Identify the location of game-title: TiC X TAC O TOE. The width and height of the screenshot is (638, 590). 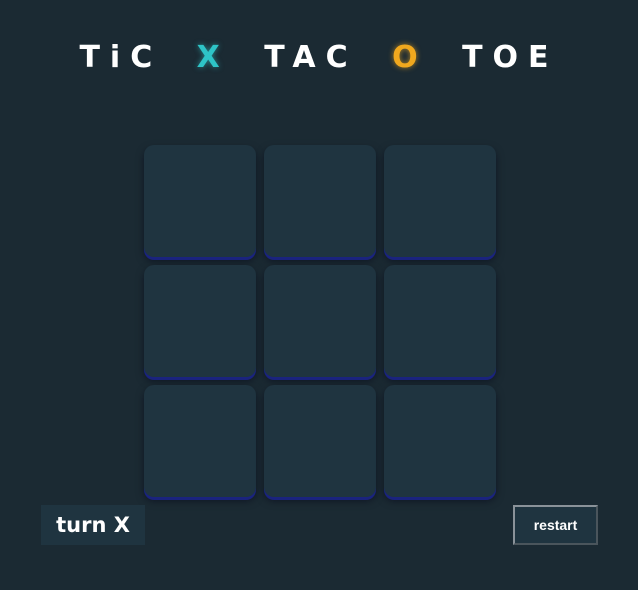
(319, 57).